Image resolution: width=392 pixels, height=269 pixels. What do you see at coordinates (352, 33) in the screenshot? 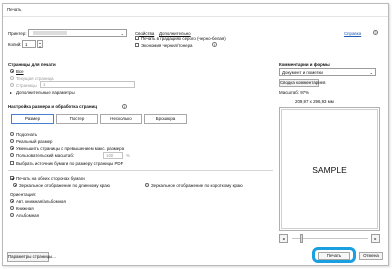
I see `help-link: Справка` at bounding box center [352, 33].